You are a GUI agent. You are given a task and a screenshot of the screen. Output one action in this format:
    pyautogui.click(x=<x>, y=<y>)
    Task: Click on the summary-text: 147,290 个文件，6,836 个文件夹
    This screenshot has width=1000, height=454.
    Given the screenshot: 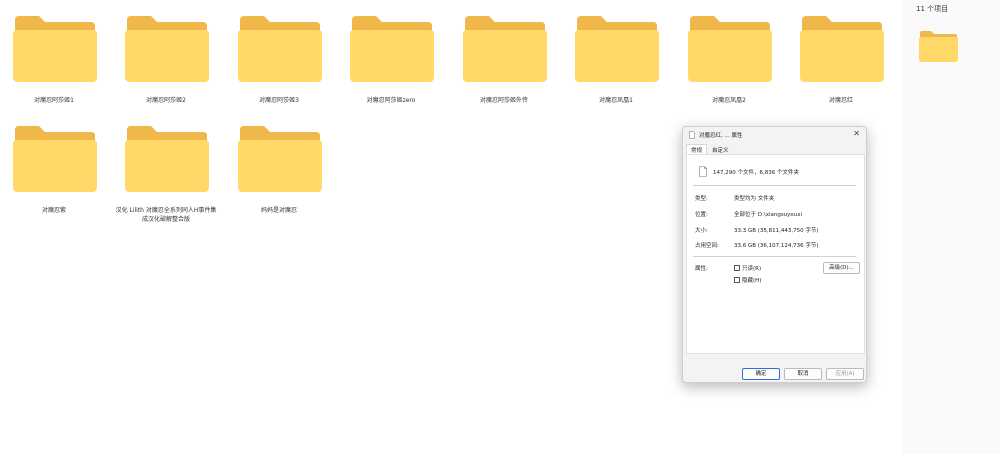 What is the action you would take?
    pyautogui.click(x=756, y=173)
    